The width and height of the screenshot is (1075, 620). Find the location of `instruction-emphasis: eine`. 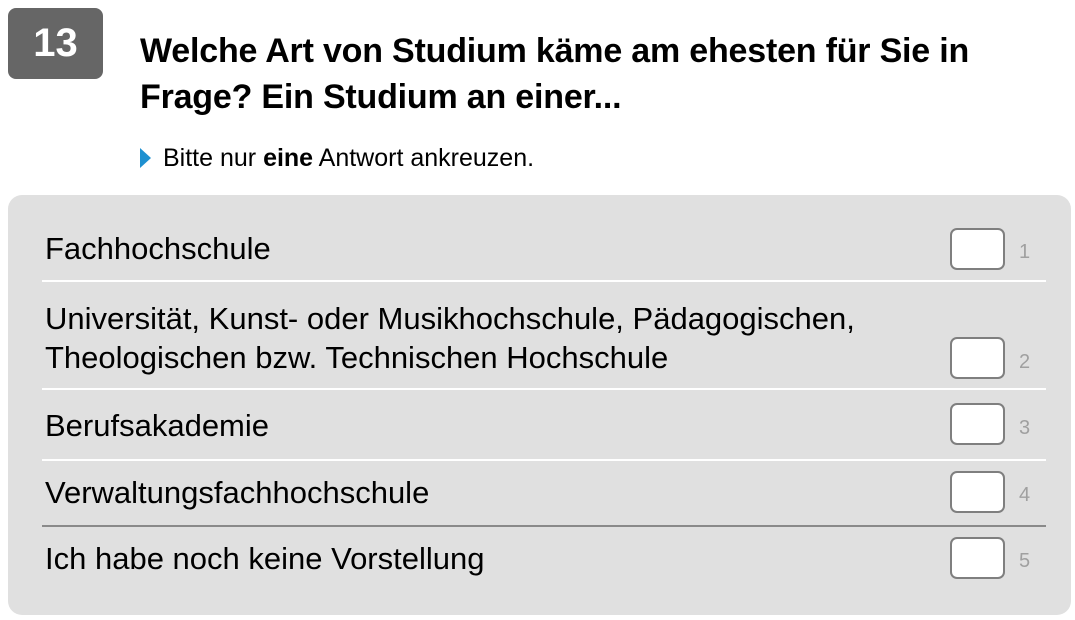

instruction-emphasis: eine is located at coordinates (288, 158).